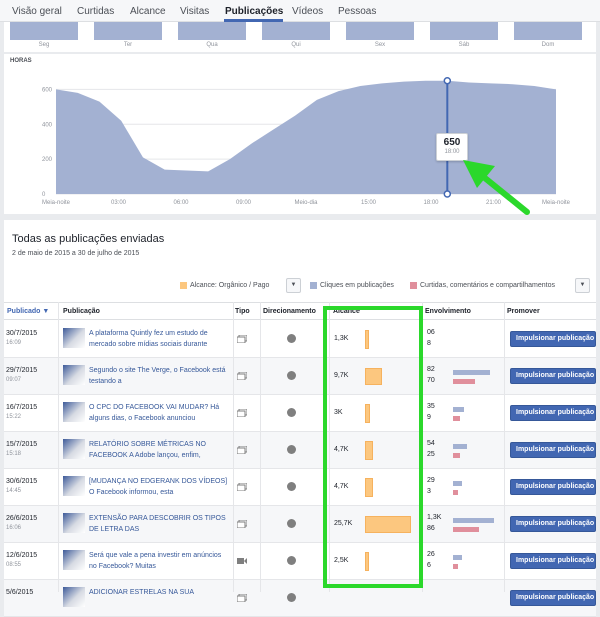  I want to click on post-time: 14:45, so click(14, 491).